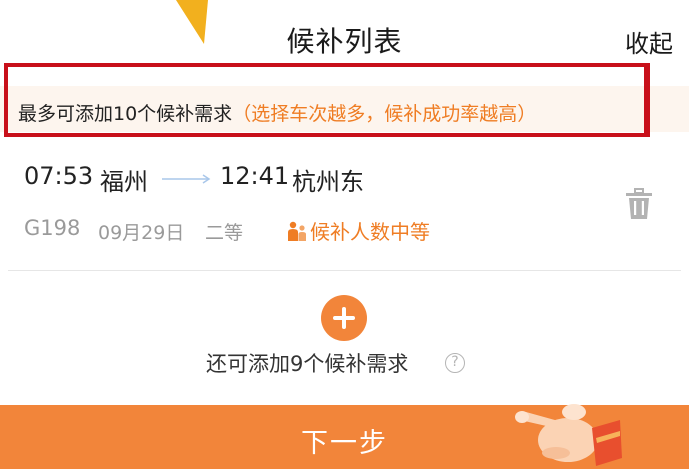 This screenshot has height=469, width=689. I want to click on header: 候补列表 收起, so click(344, 40).